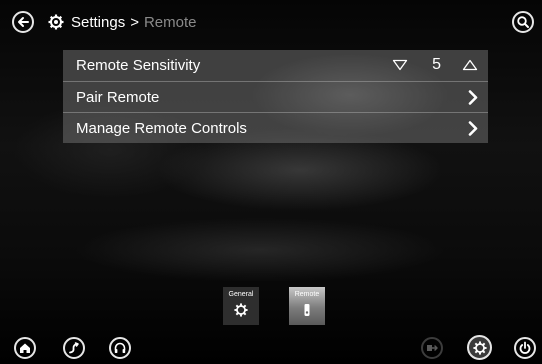  I want to click on manage-remote-controls-label: Manage Remote Controls, so click(161, 128).